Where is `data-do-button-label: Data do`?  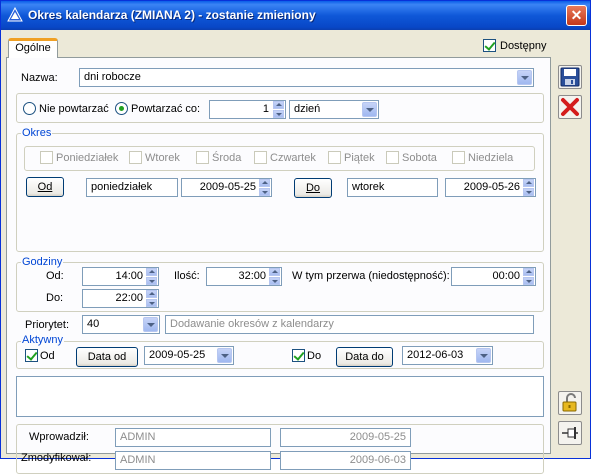 data-do-button-label: Data do is located at coordinates (364, 357).